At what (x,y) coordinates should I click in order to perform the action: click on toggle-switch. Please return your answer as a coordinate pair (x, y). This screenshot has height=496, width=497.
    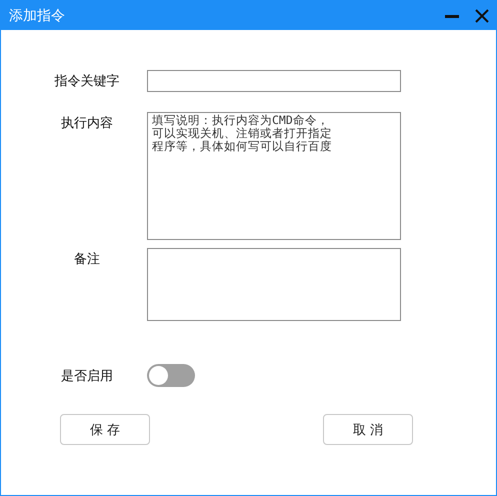
    Looking at the image, I should click on (171, 375).